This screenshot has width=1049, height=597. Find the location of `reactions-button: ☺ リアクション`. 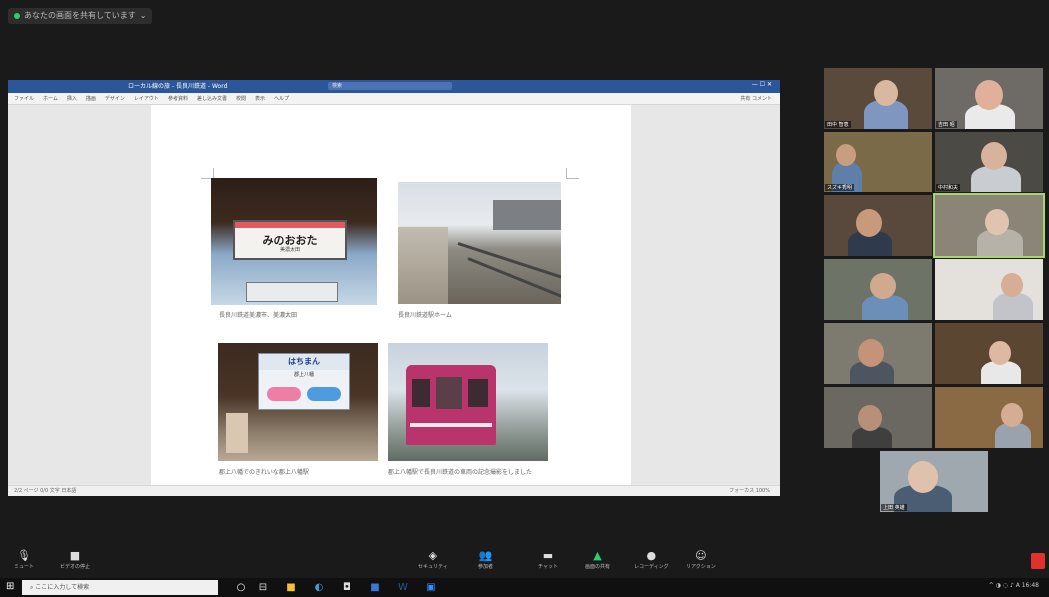

reactions-button: ☺ リアクション is located at coordinates (701, 559).